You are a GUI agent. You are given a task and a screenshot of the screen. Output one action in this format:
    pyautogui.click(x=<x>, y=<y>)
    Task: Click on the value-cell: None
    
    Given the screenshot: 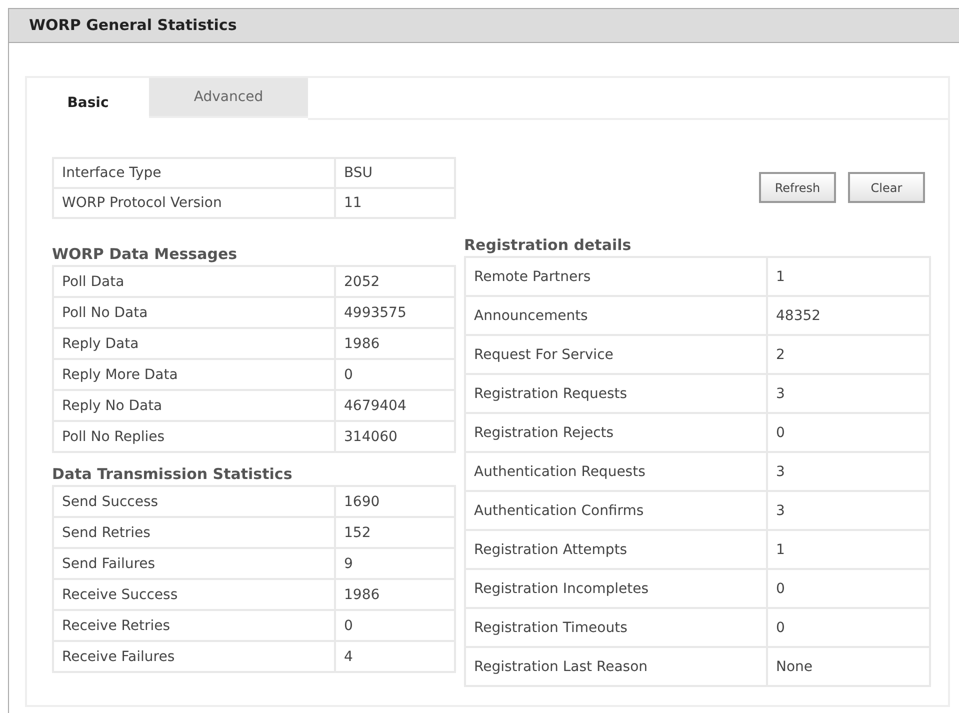 What is the action you would take?
    pyautogui.click(x=848, y=666)
    